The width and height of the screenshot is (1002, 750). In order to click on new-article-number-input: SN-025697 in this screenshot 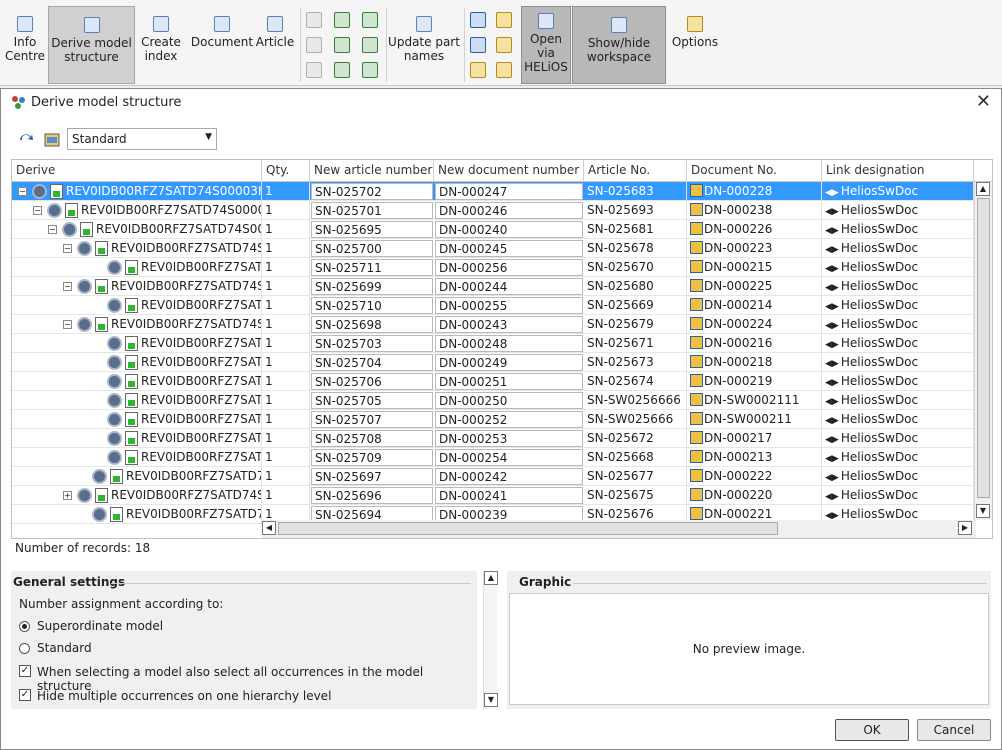, I will do `click(372, 476)`.